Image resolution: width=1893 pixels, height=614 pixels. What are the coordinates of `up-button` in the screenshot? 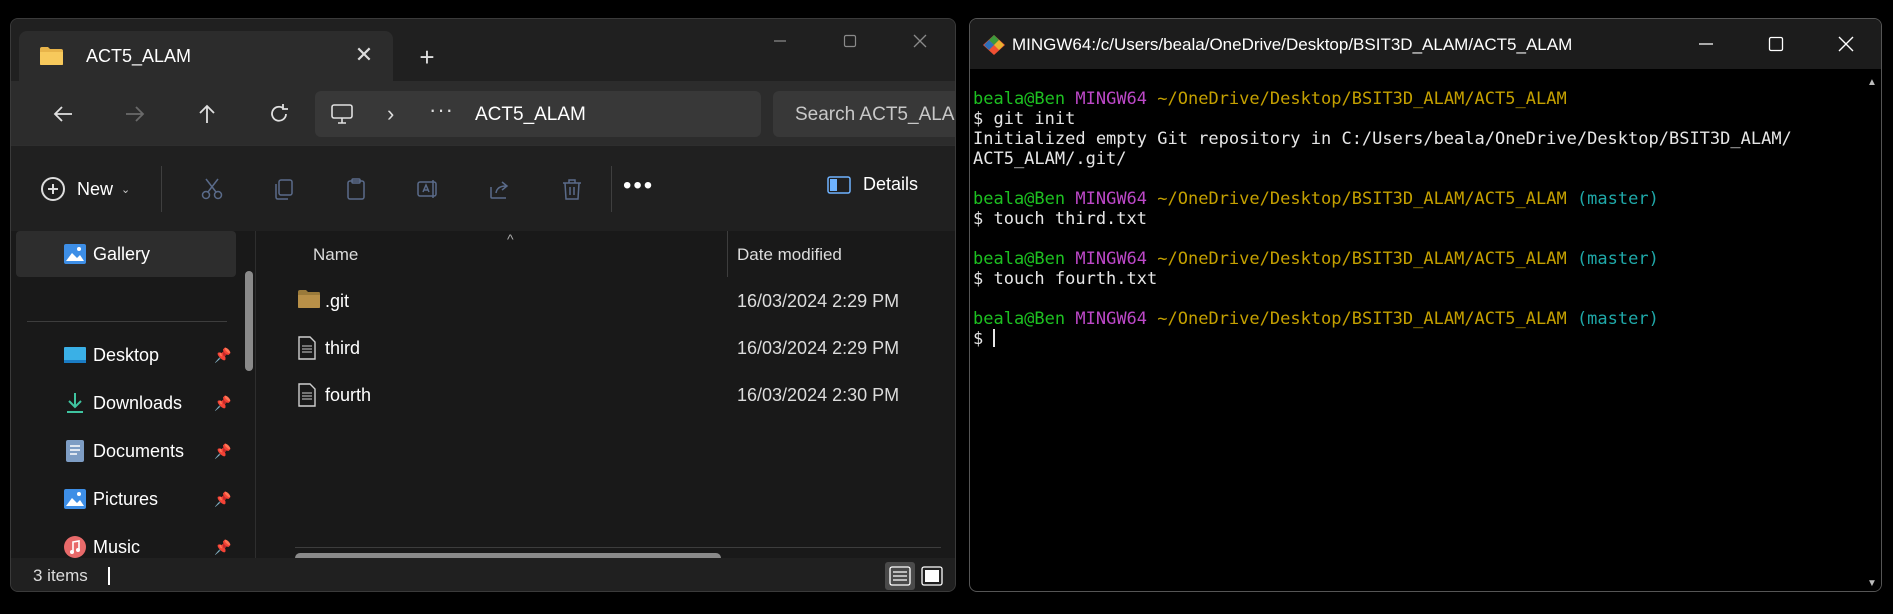 It's located at (207, 114).